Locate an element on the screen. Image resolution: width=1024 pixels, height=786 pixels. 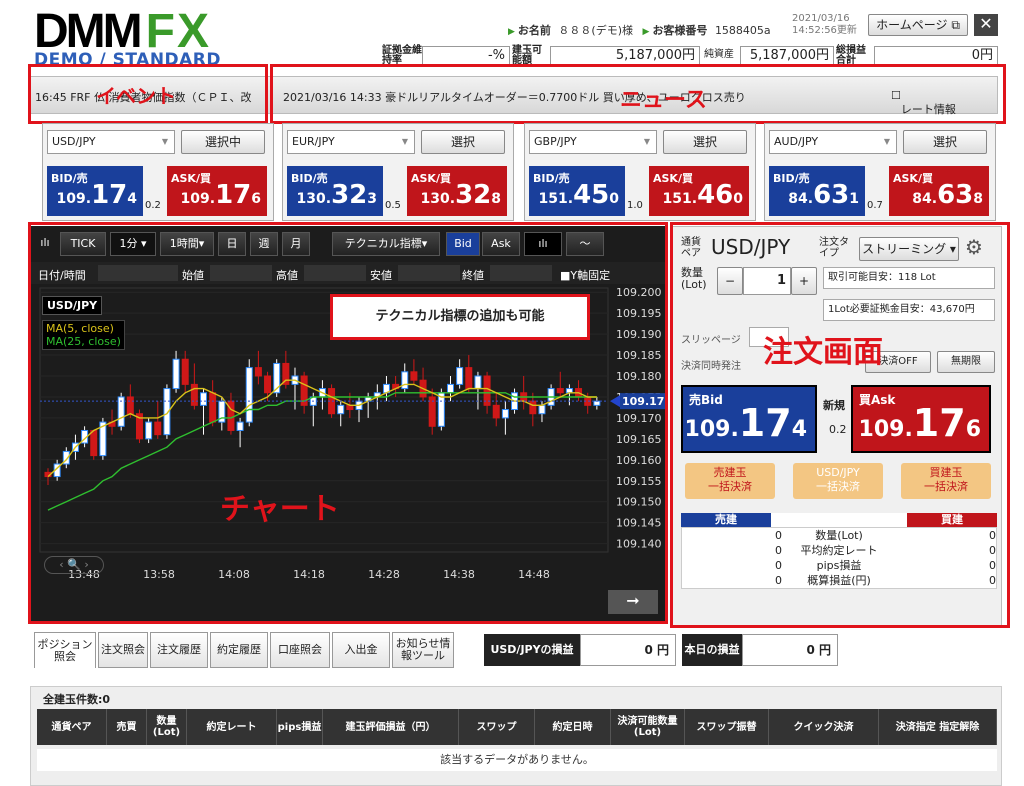
col-header-9: スワップ振替 is located at coordinates (727, 727).